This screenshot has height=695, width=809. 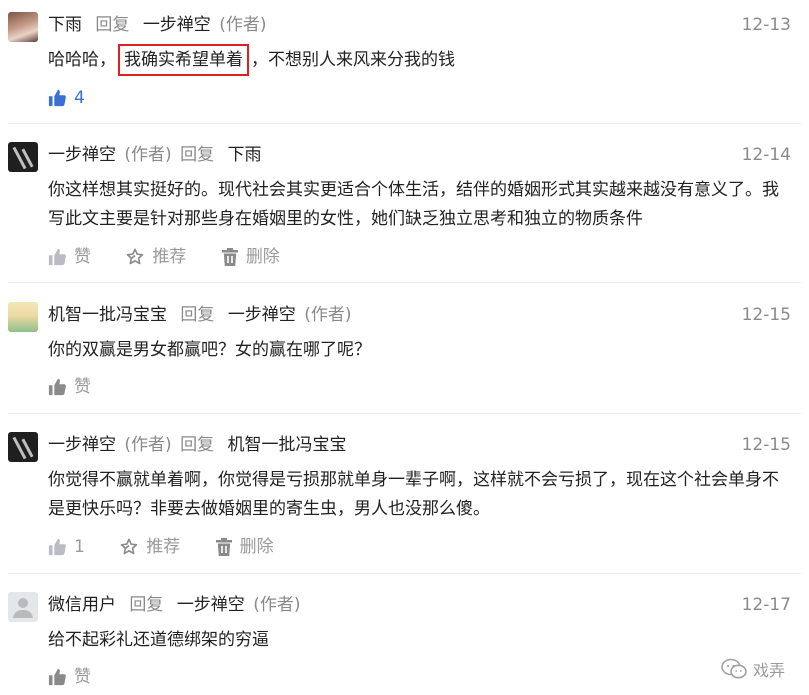 I want to click on comment-header: 机智一批冯宝宝 回复 一步禅空 (作者), so click(x=199, y=315).